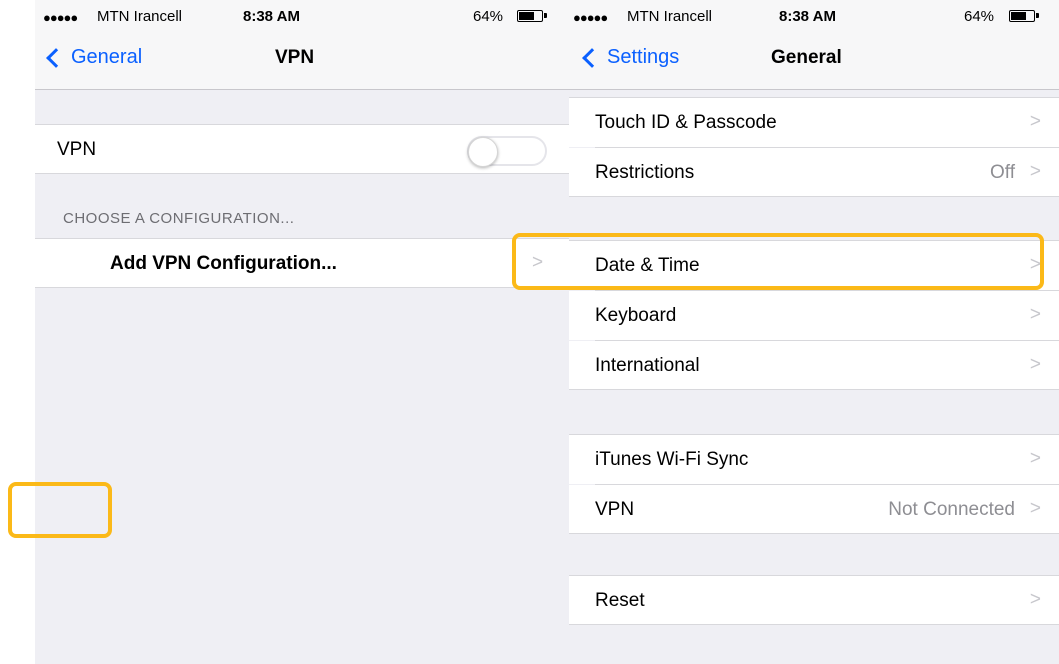  What do you see at coordinates (645, 172) in the screenshot?
I see `row-label: Restrictions` at bounding box center [645, 172].